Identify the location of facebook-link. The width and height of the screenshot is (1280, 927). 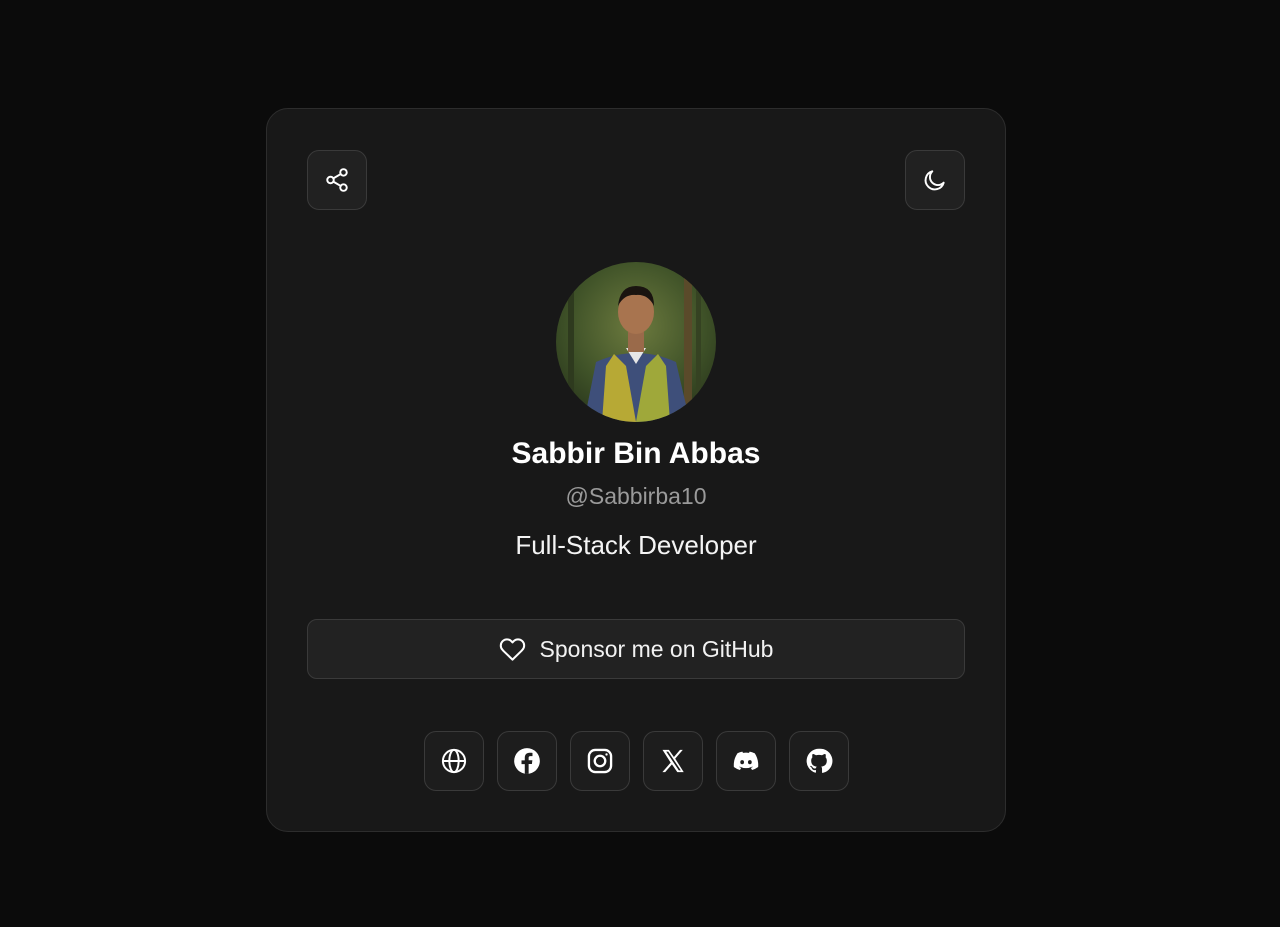
(526, 761).